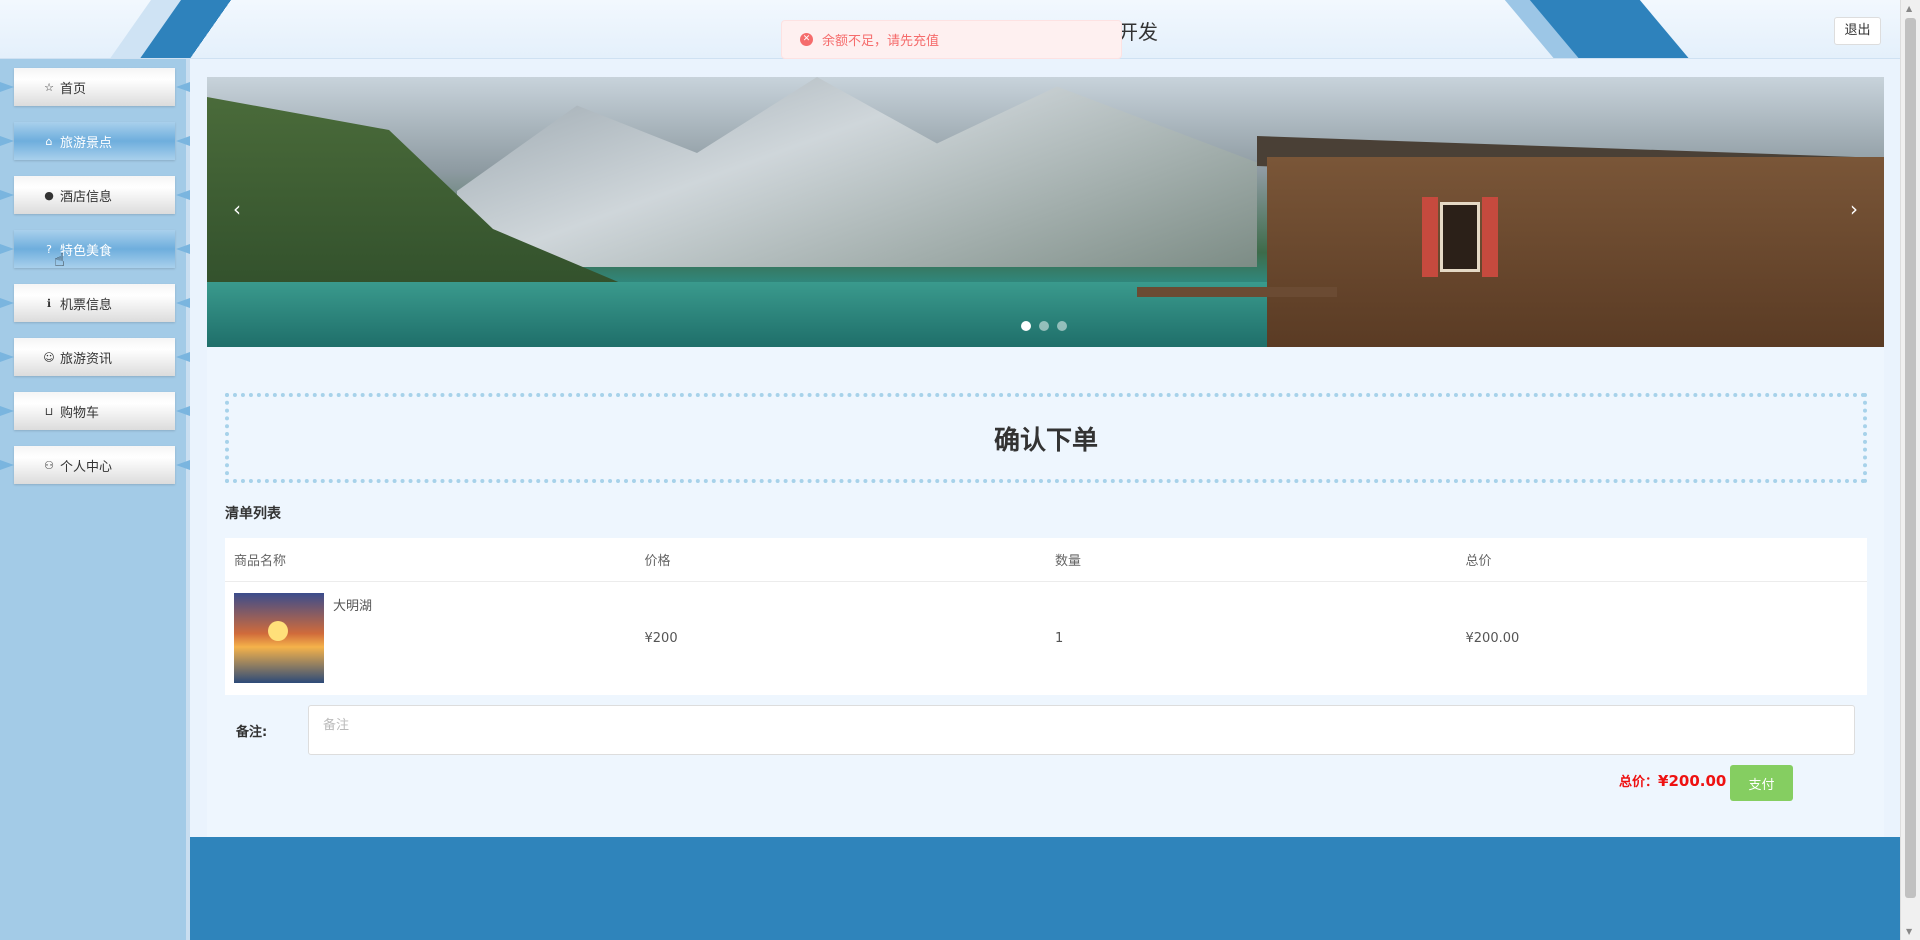  I want to click on lock-icon: ⌂, so click(49, 141).